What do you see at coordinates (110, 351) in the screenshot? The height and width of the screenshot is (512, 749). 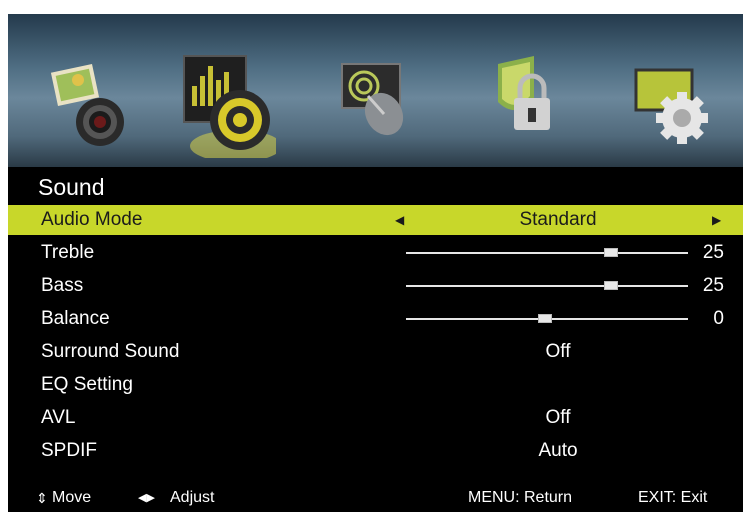 I see `menu-item-label: Surround Sound` at bounding box center [110, 351].